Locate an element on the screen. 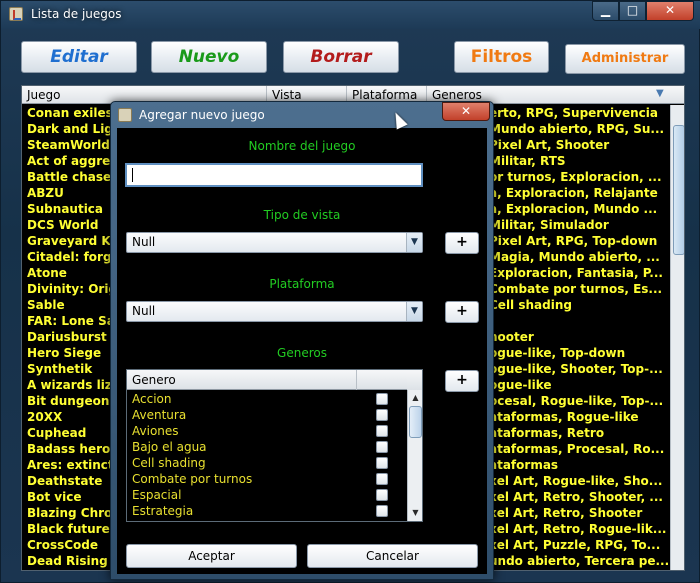 Image resolution: width=700 pixels, height=583 pixels. genero-name: Combate por turnos is located at coordinates (192, 479).